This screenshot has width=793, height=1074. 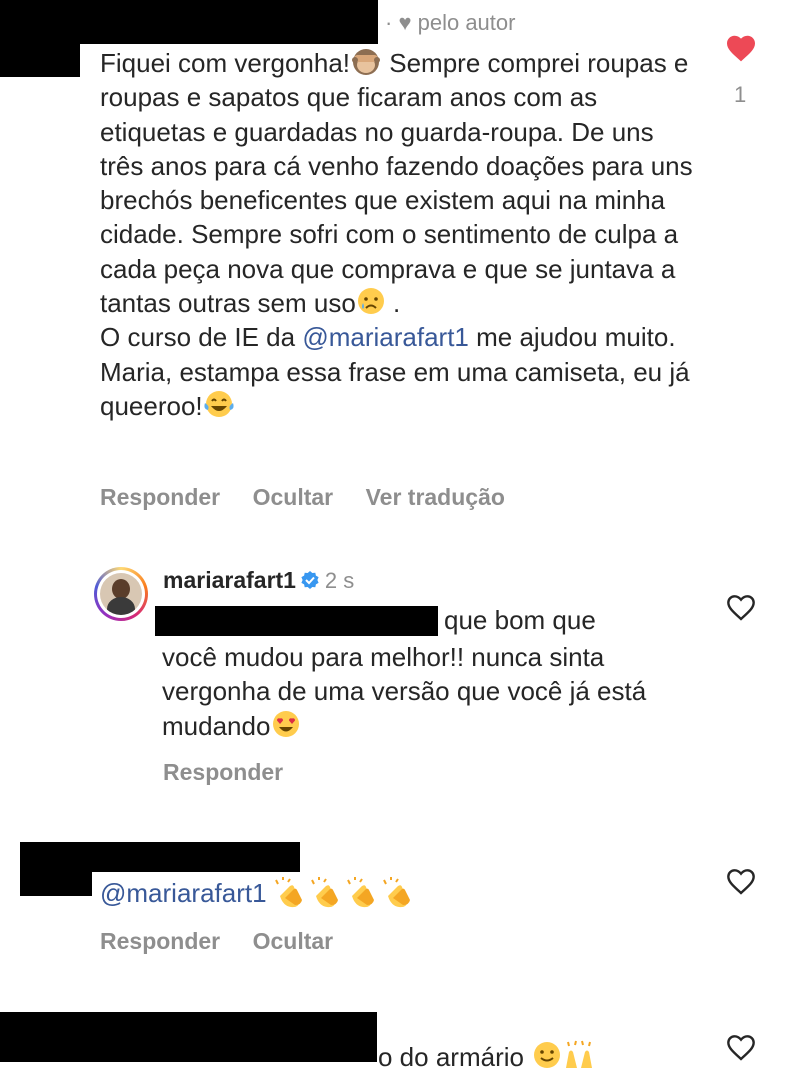 I want to click on avatar, so click(x=121, y=594).